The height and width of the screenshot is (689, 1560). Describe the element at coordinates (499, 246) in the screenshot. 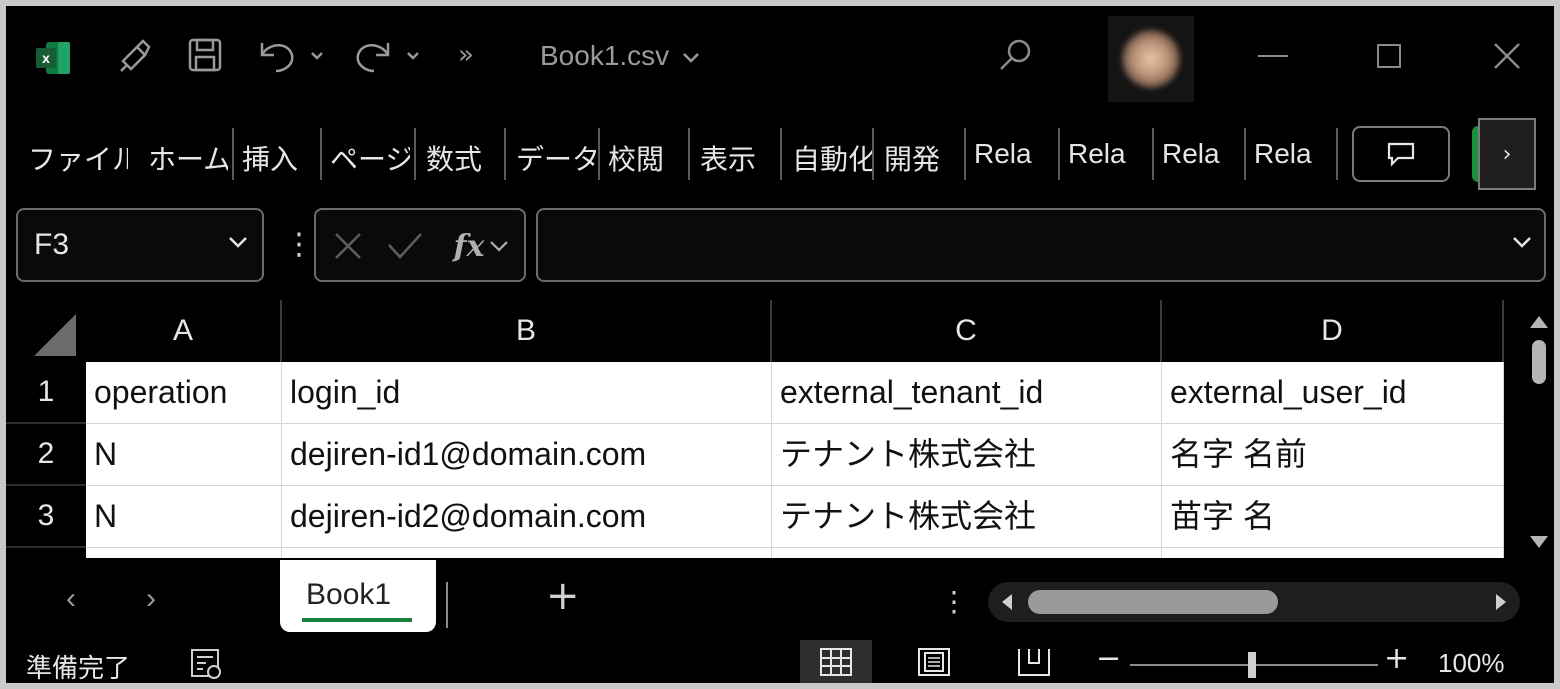

I see `fx-chevron-down-icon` at that location.